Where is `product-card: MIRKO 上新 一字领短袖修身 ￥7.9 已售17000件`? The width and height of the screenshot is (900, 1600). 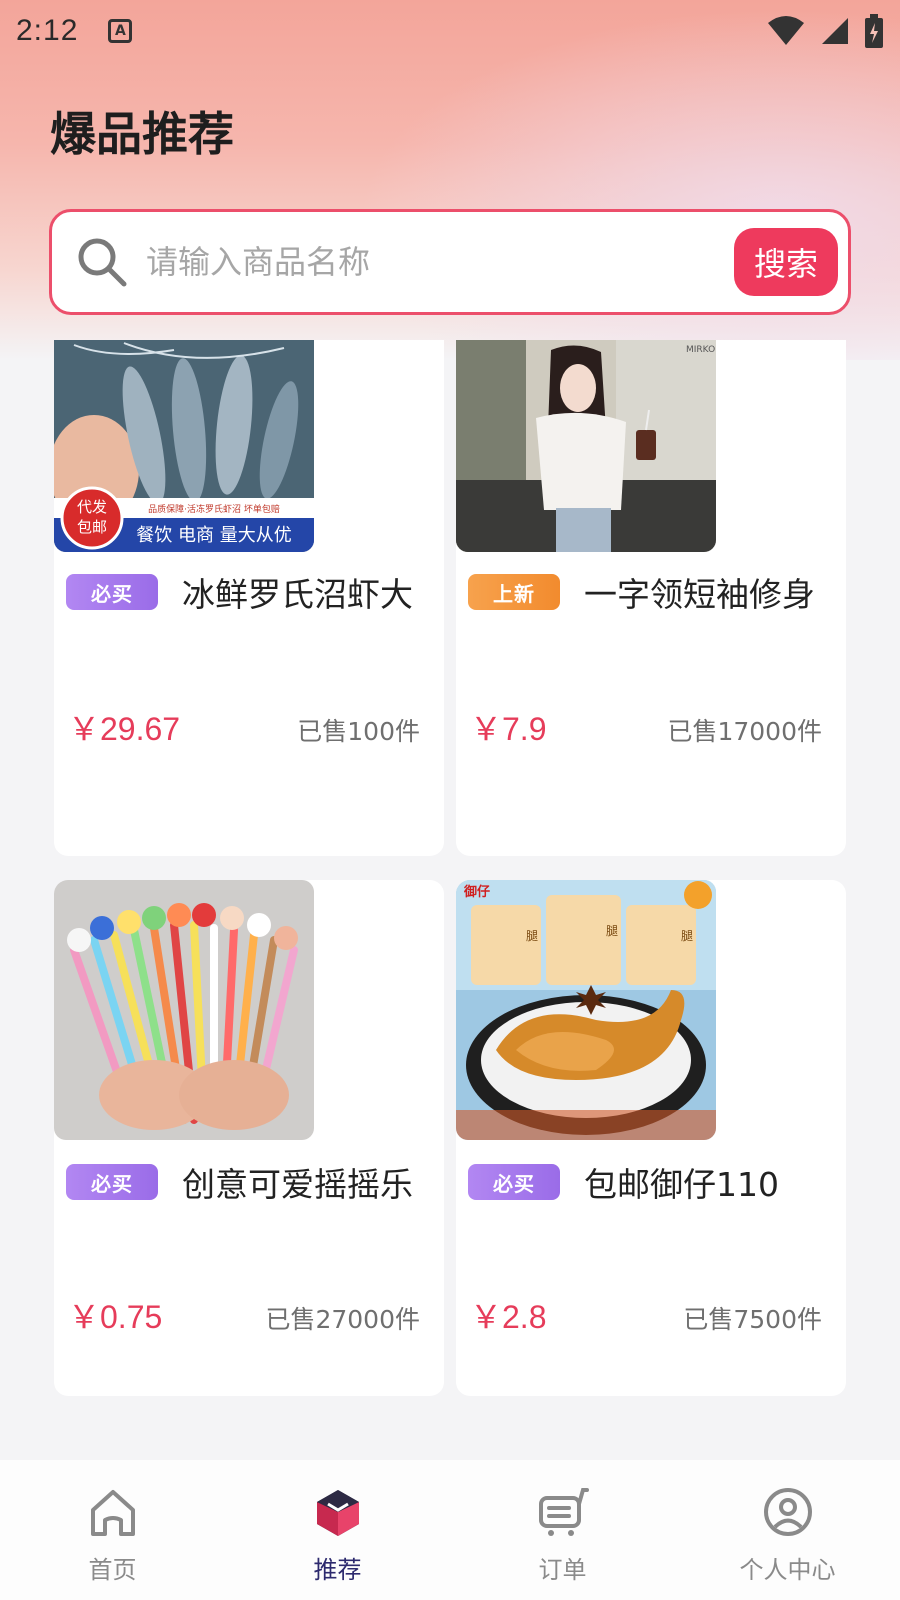
product-card: MIRKO 上新 一字领短袖修身 ￥7.9 已售17000件 is located at coordinates (651, 598).